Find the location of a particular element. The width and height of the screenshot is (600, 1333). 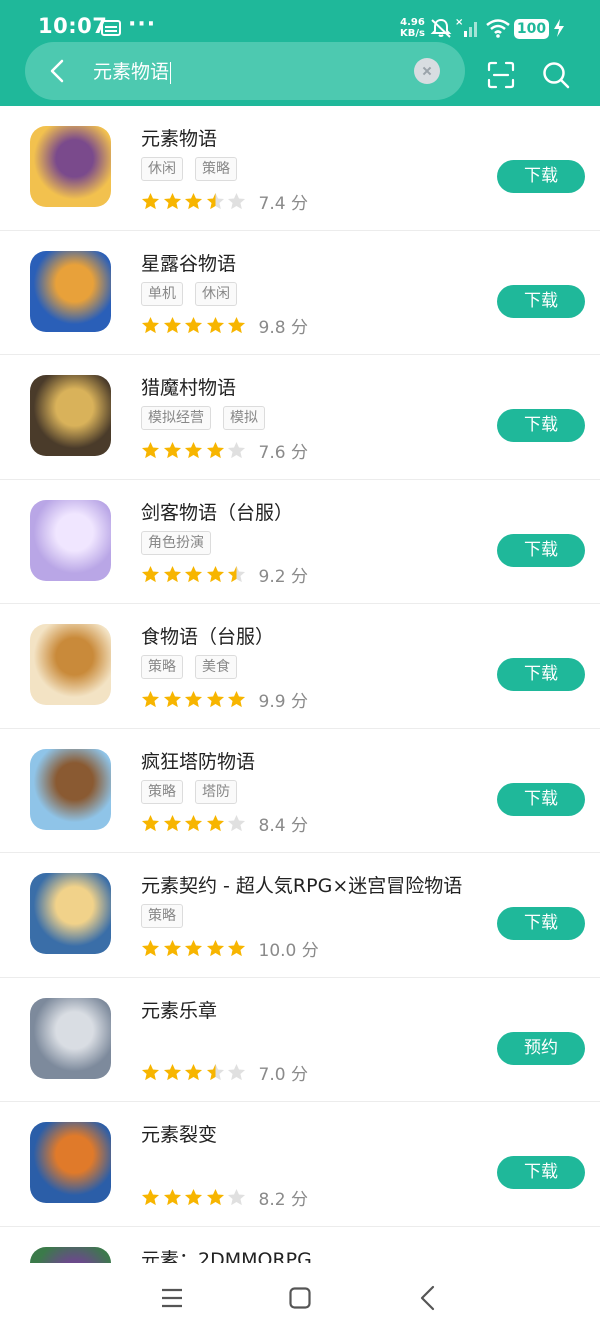

app-list-item: 食物语（台服） 策略 美食 9.9 分 下载 is located at coordinates (300, 666).